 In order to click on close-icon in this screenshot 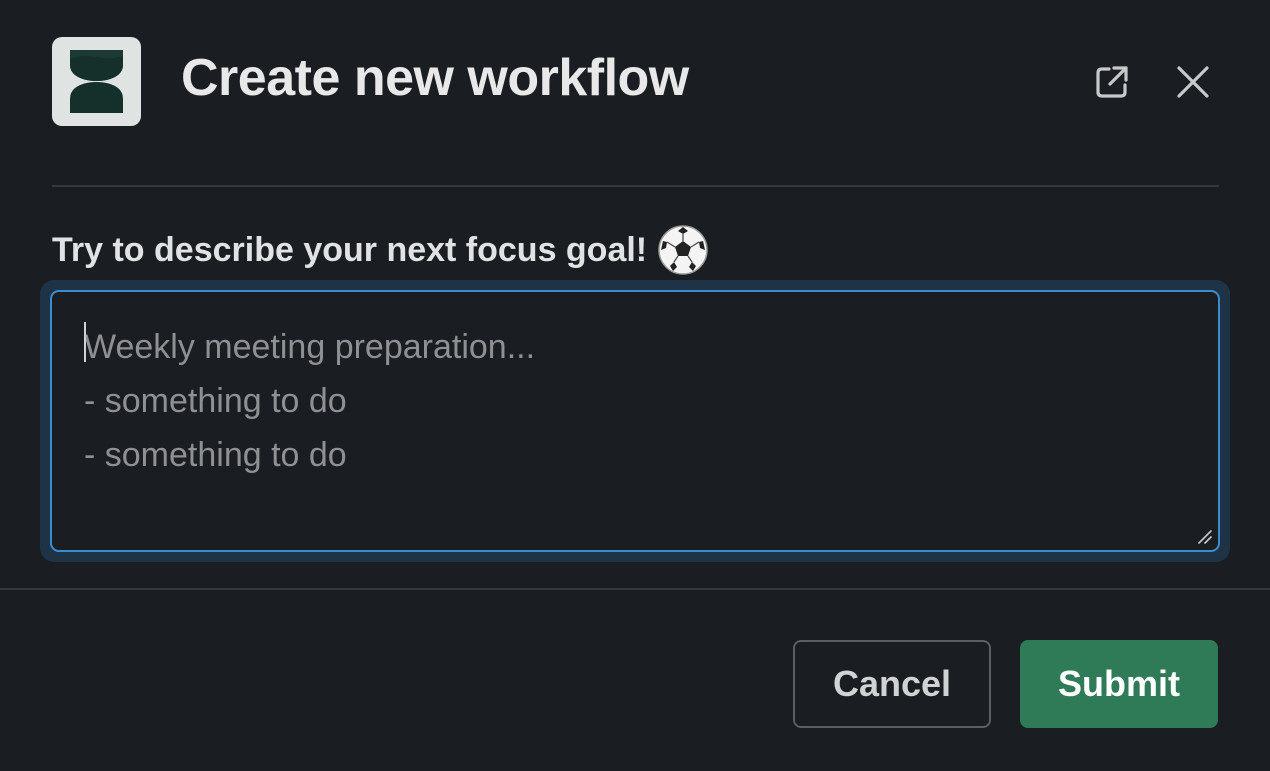, I will do `click(1193, 82)`.